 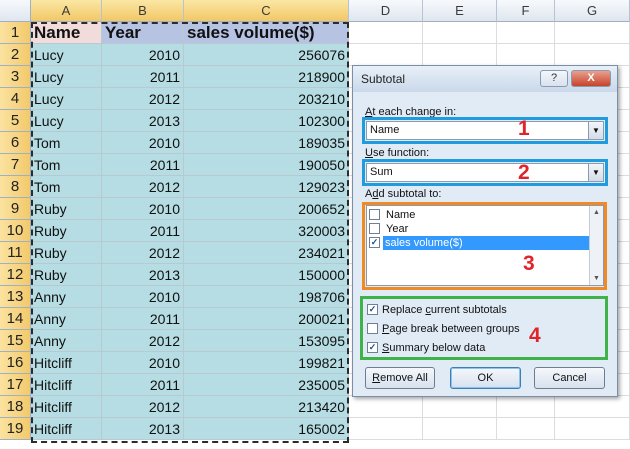 I want to click on change-field-select: Name ▼, so click(x=485, y=130).